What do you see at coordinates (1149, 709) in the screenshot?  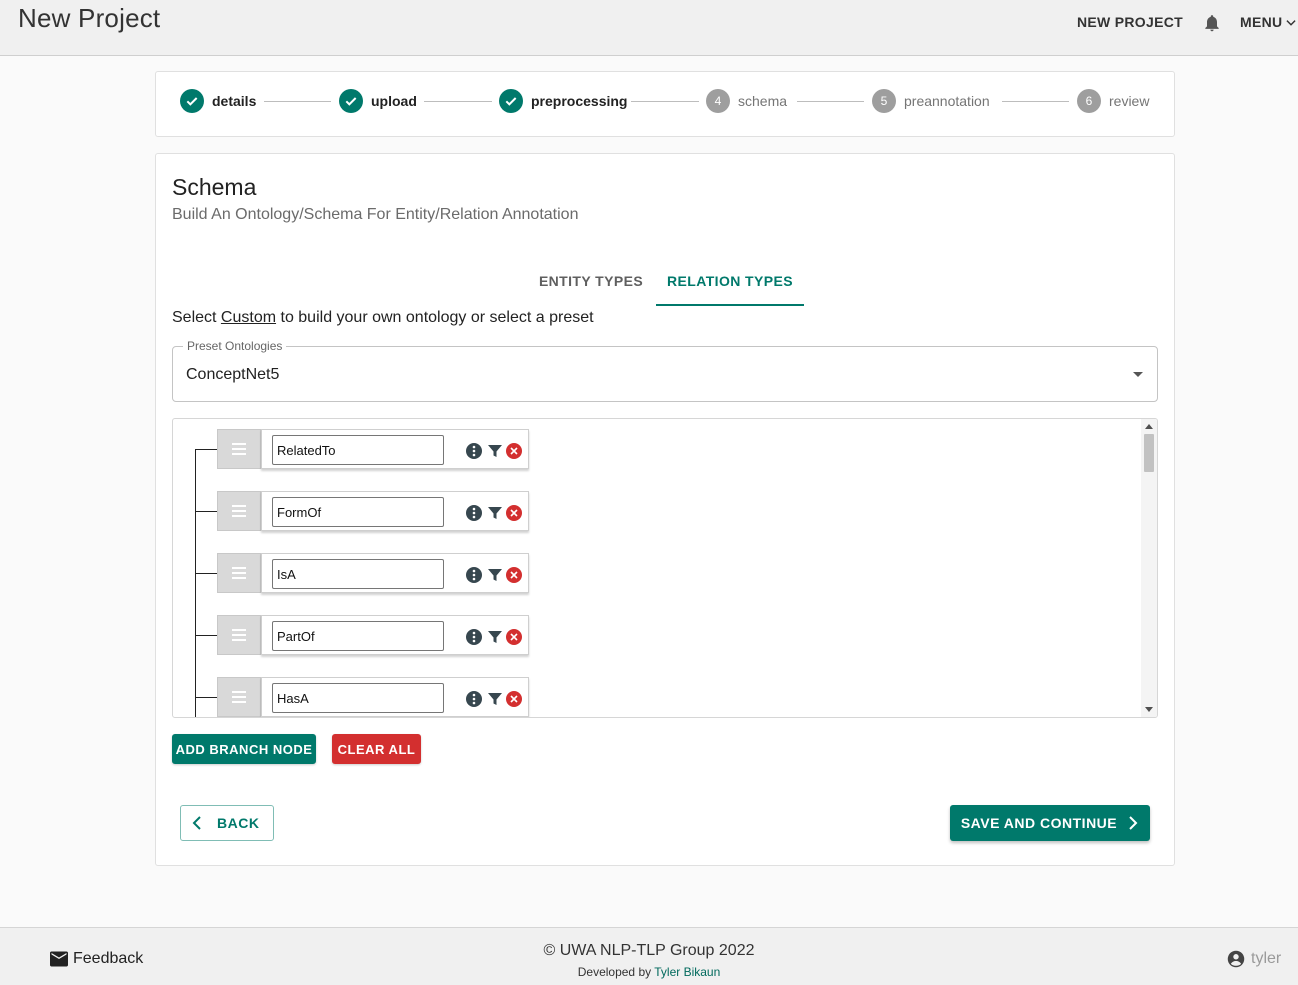 I see `scroll-down-icon` at bounding box center [1149, 709].